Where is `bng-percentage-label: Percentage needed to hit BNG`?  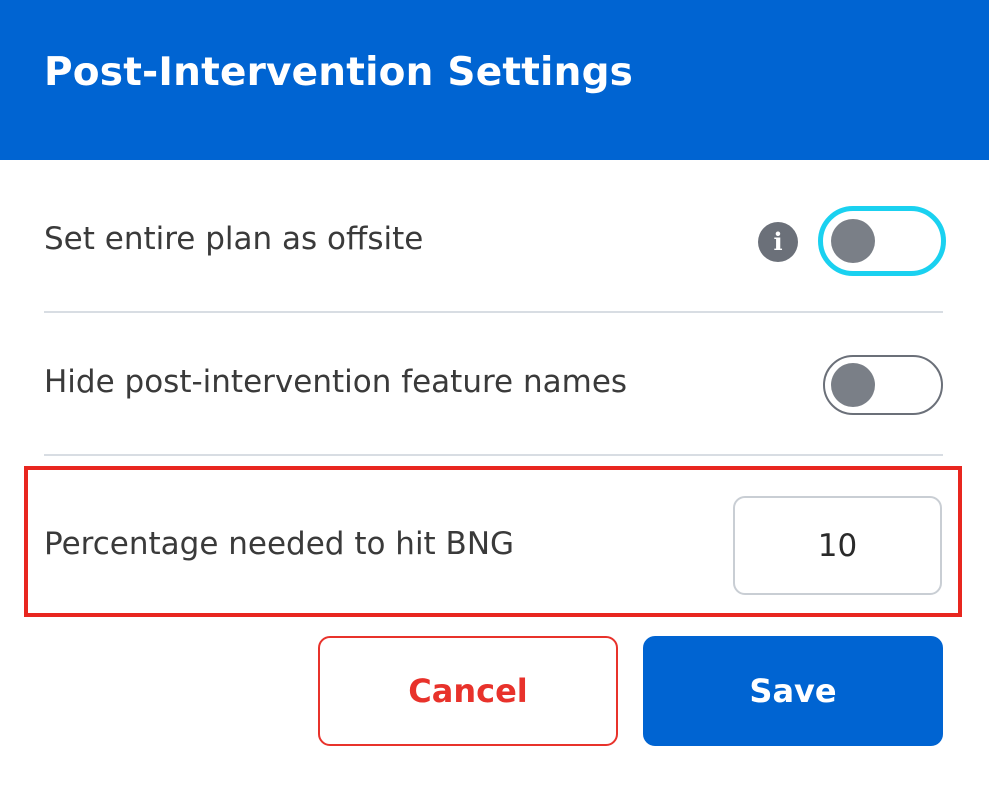 bng-percentage-label: Percentage needed to hit BNG is located at coordinates (279, 544).